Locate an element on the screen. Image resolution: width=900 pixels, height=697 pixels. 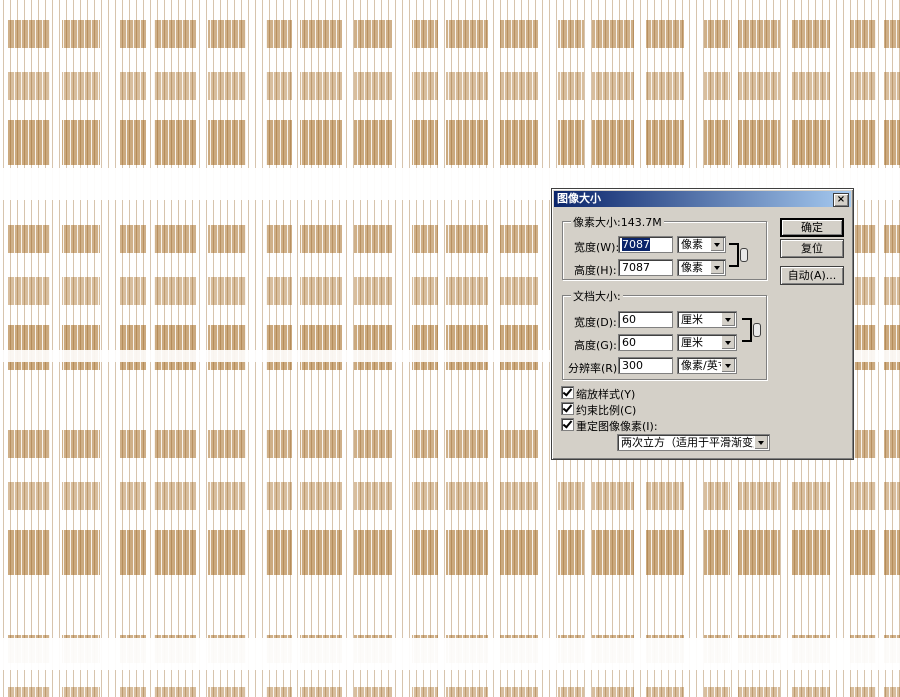
pixel-height-label: 高度(H): is located at coordinates (595, 270).